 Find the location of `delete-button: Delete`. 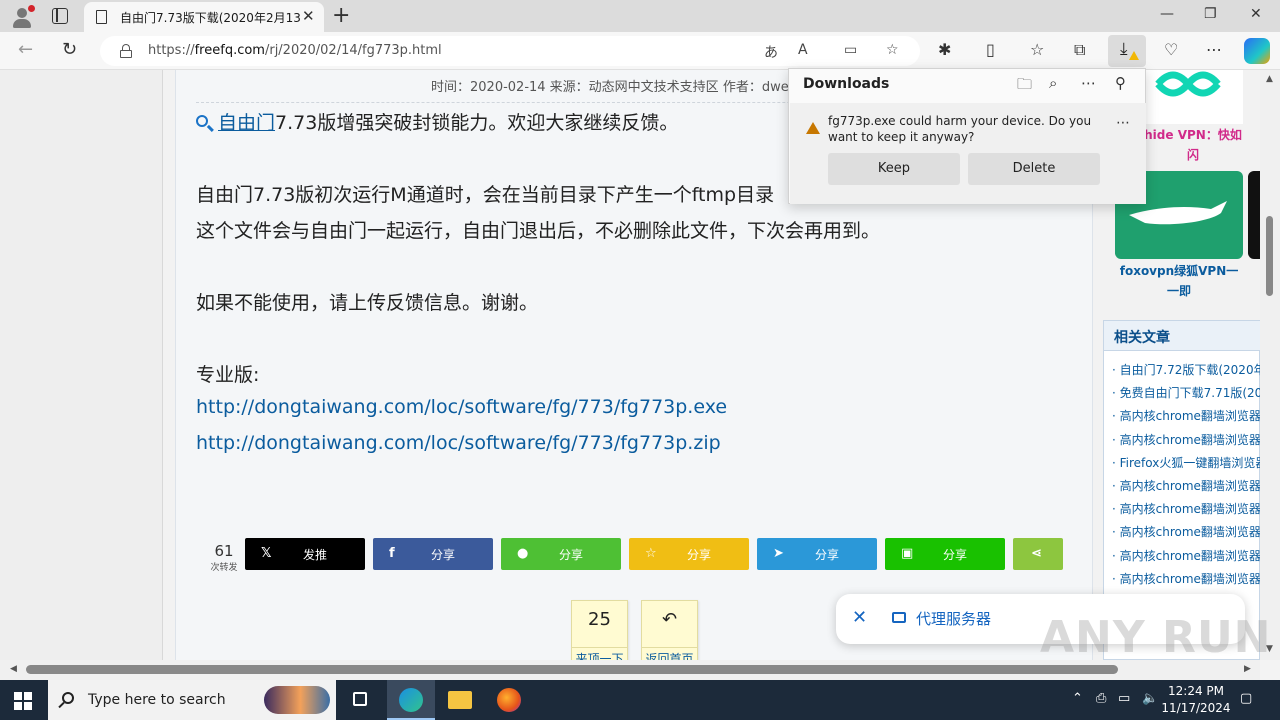

delete-button: Delete is located at coordinates (1034, 169).